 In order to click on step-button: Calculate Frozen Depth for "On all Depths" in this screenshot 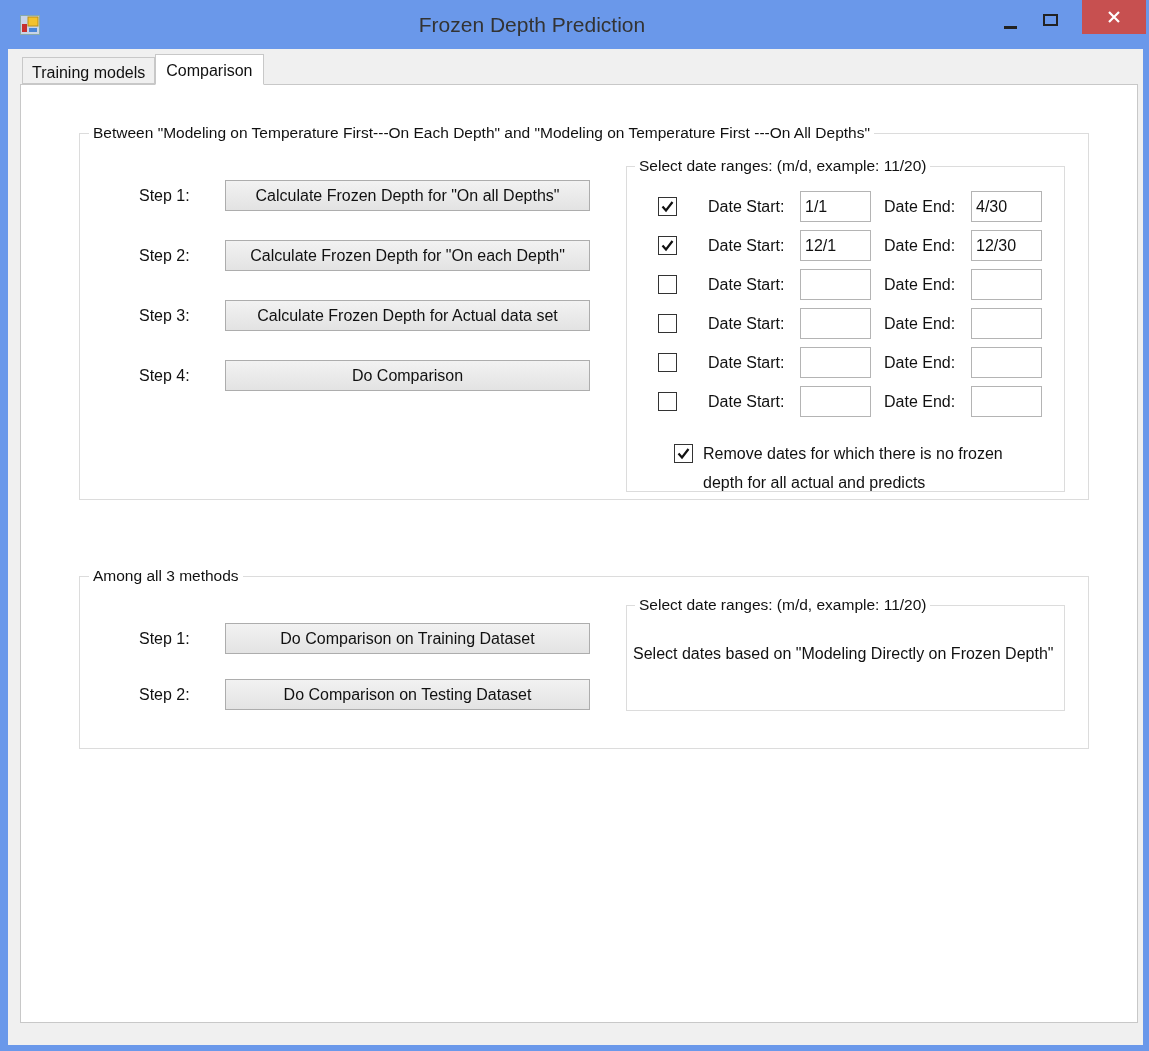, I will do `click(407, 195)`.